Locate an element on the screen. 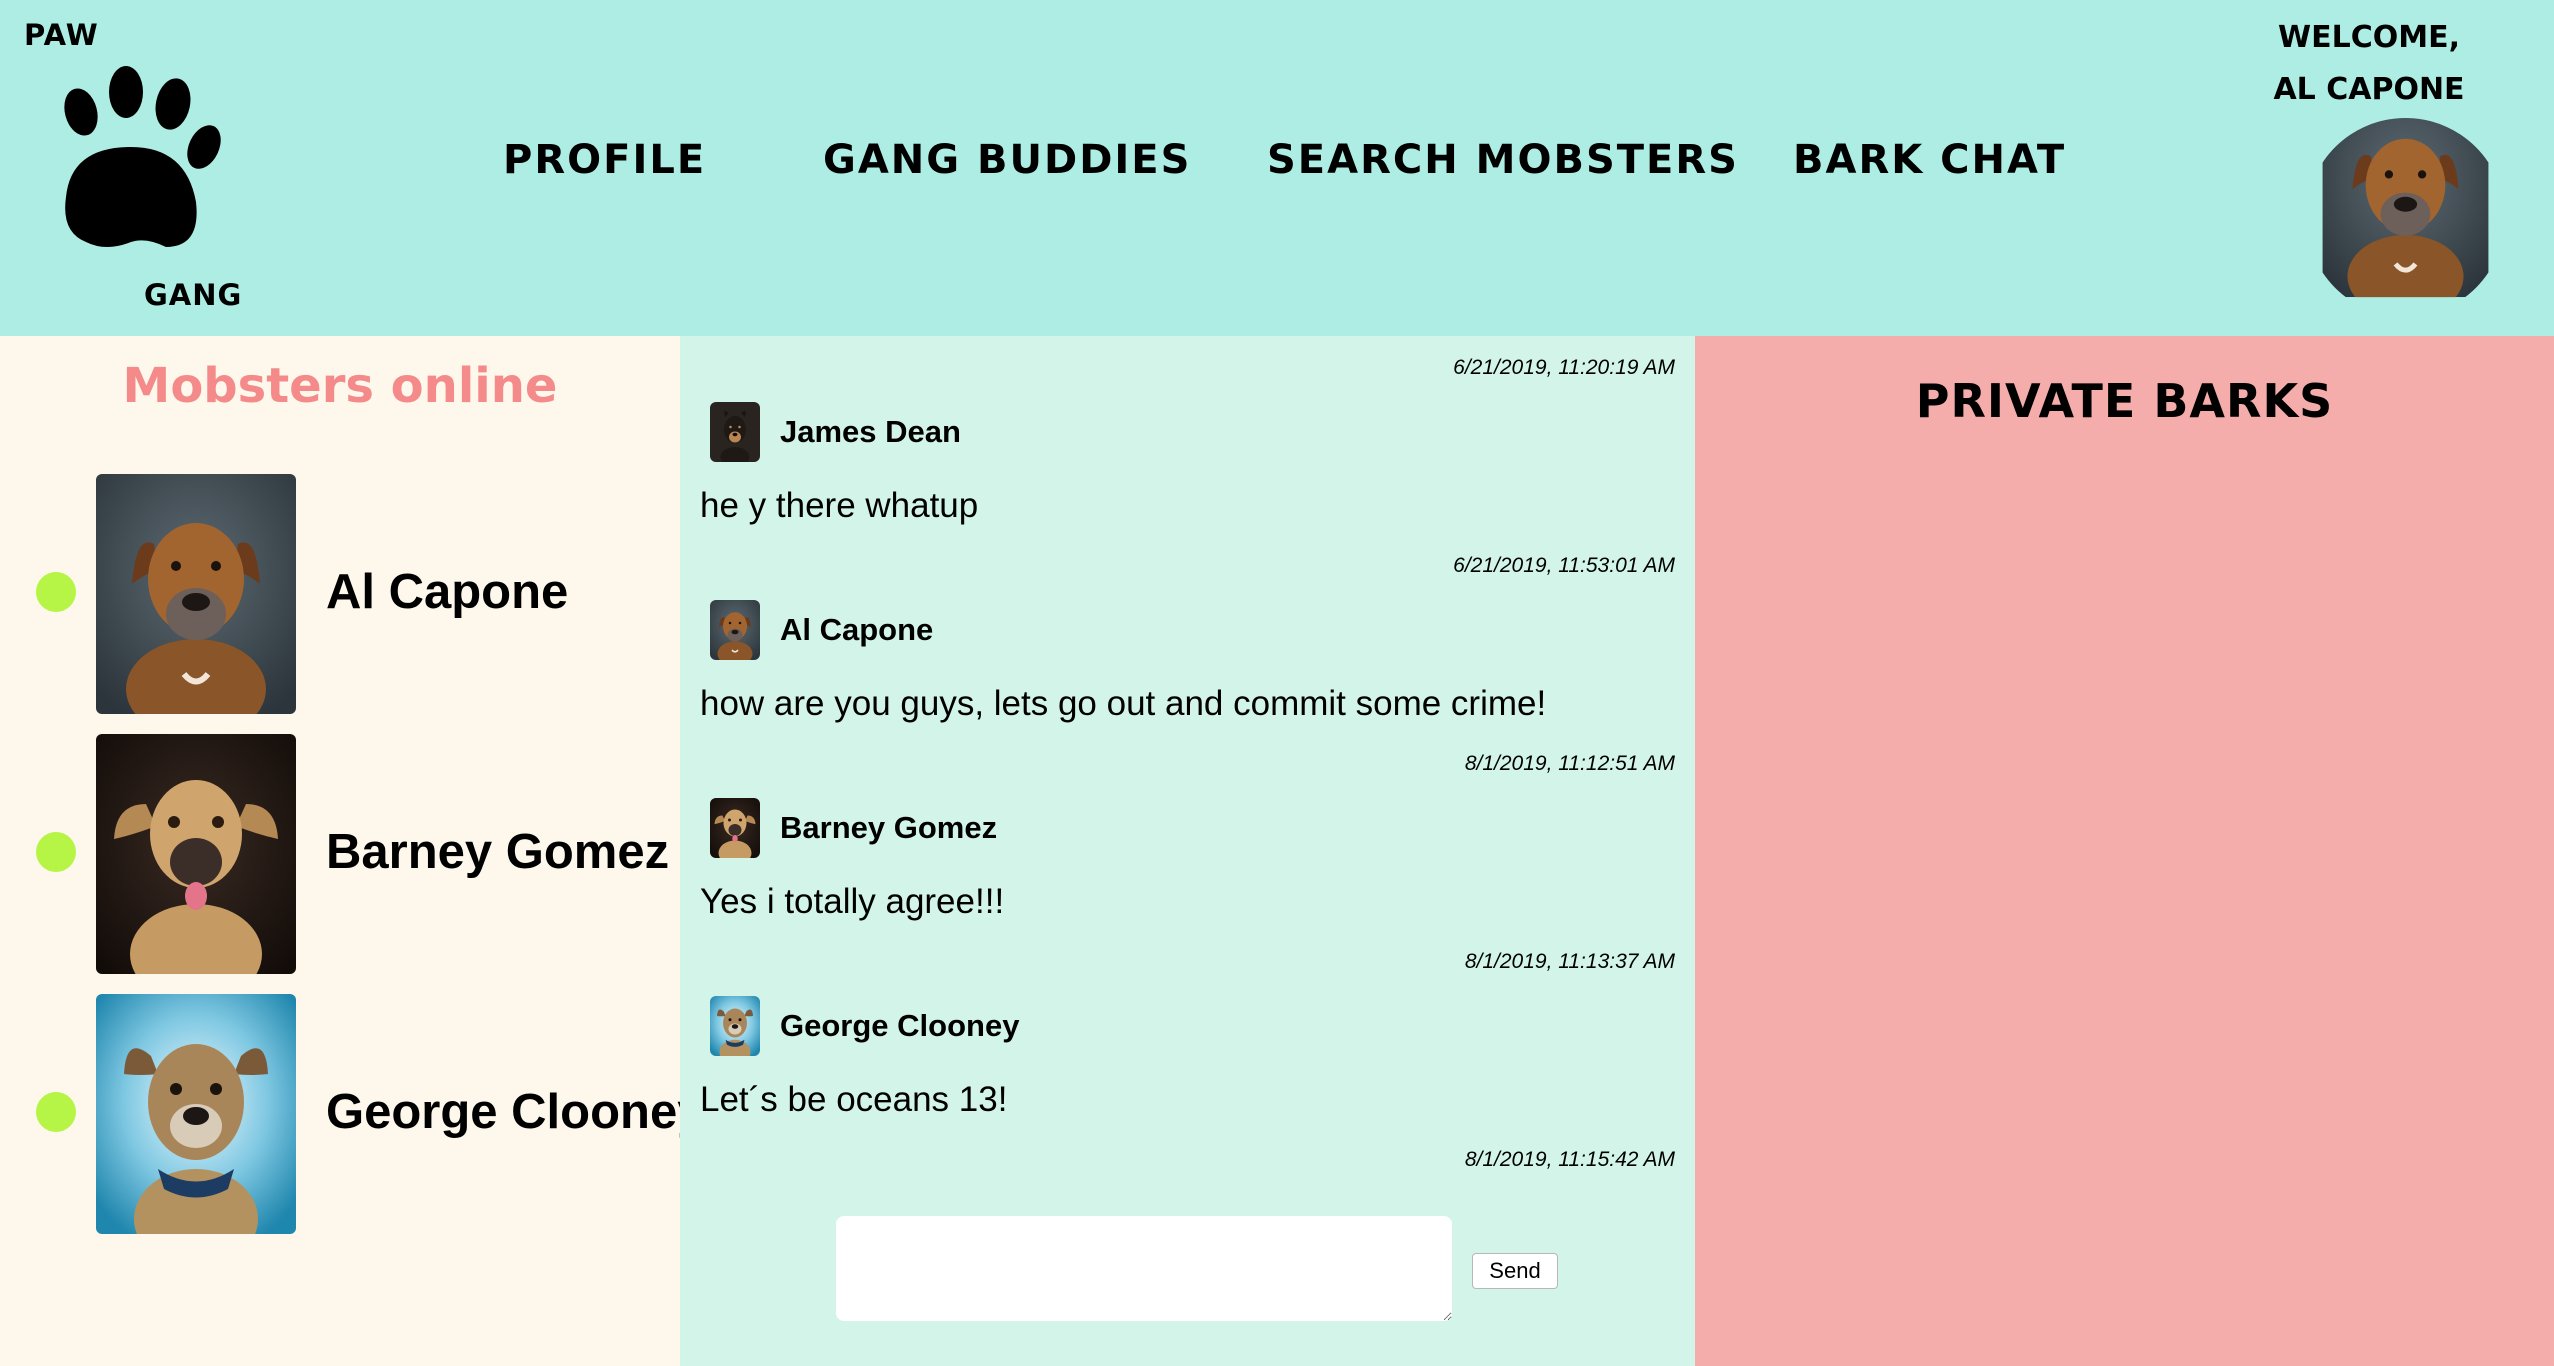 Image resolution: width=2554 pixels, height=1366 pixels. nav-search-mobsters-link: SEARCH MOBSTERS is located at coordinates (1503, 160).